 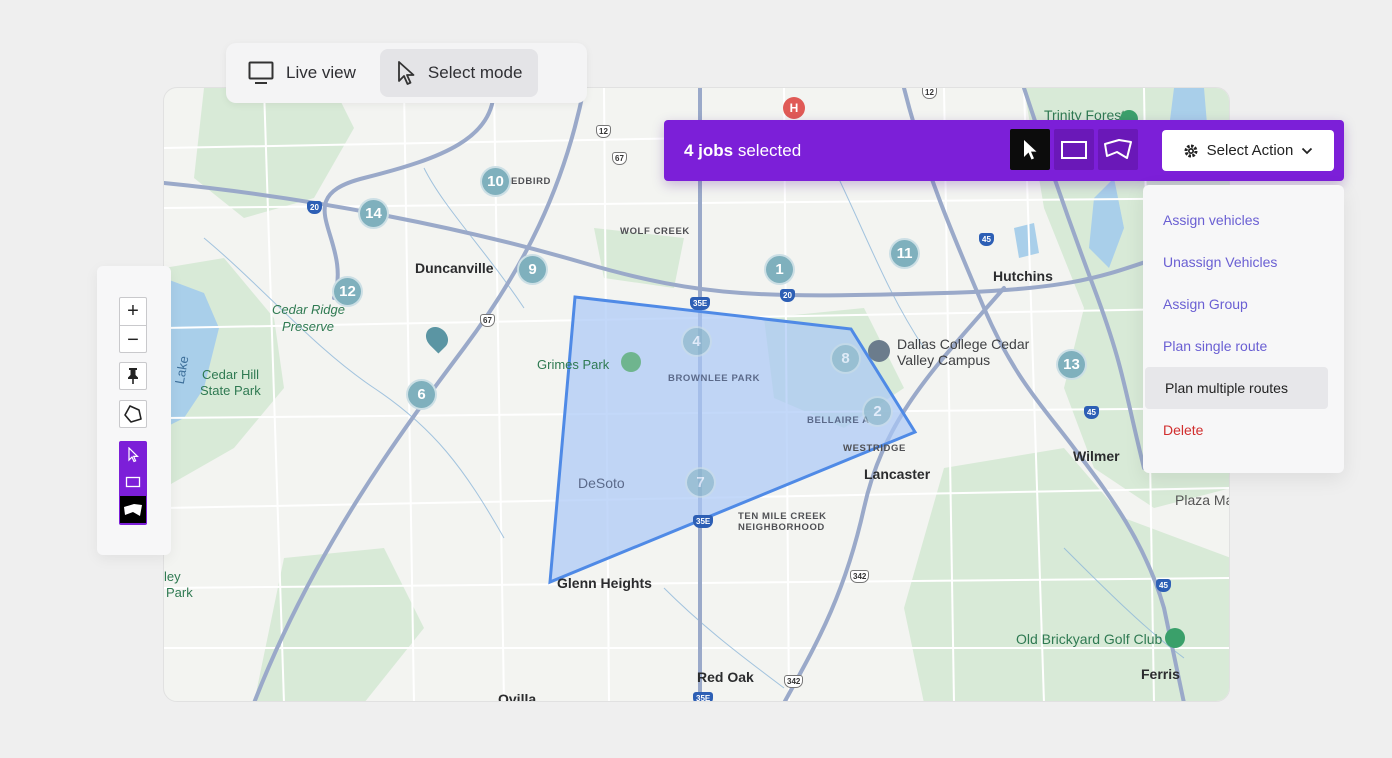 I want to click on label-dallas-college-1: Dallas College Cedar, so click(x=963, y=344).